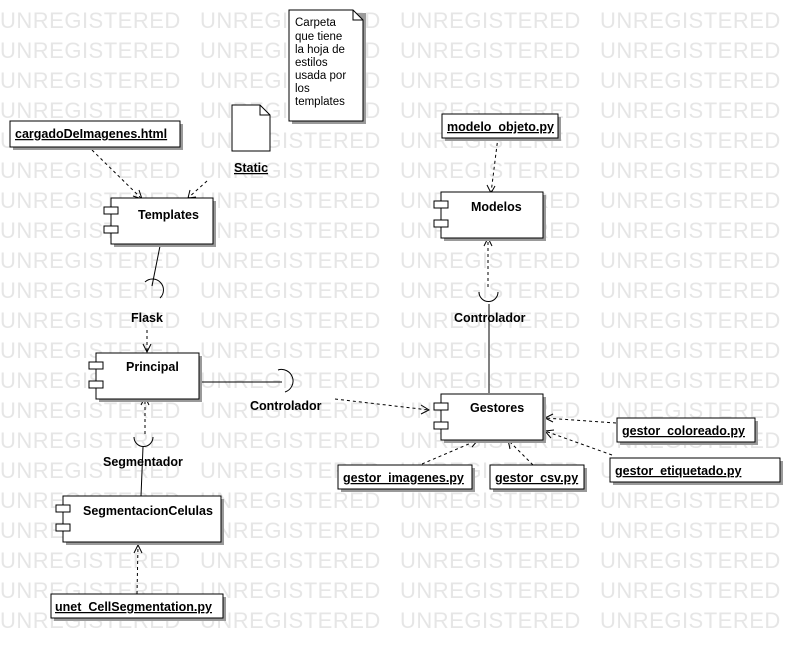  Describe the element at coordinates (145, 377) in the screenshot. I see `component-principal: Principal` at that location.